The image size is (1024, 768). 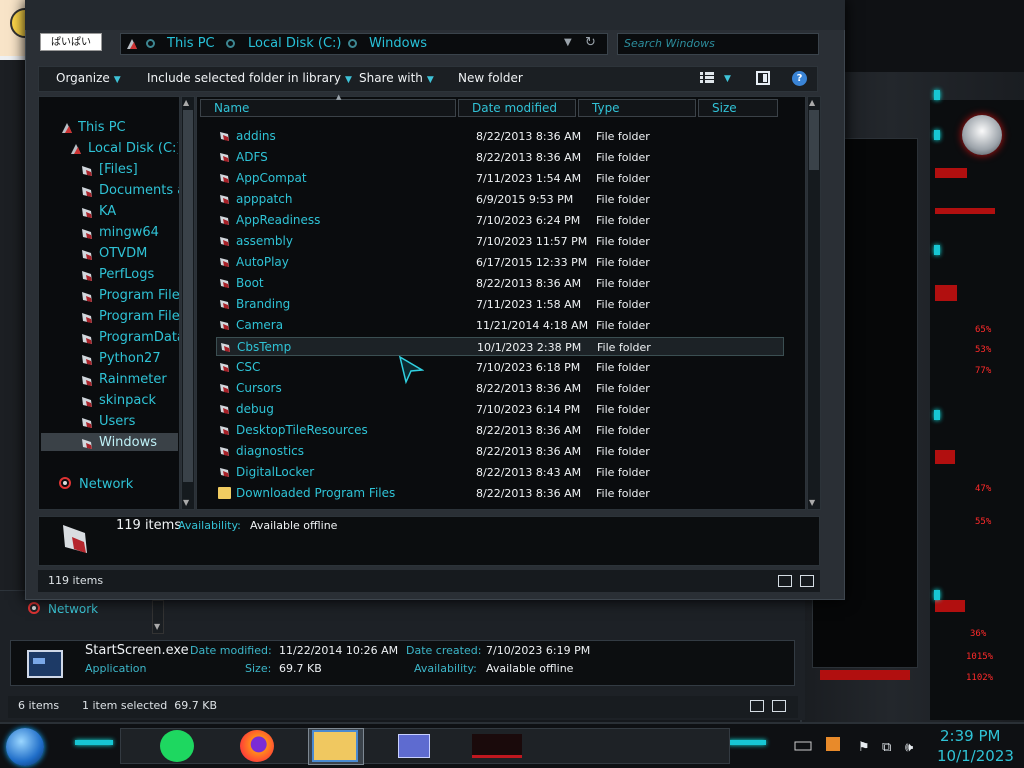 What do you see at coordinates (500, 157) in the screenshot?
I see `file-row: ADFS 8/22/2013 8:36 AM File folder` at bounding box center [500, 157].